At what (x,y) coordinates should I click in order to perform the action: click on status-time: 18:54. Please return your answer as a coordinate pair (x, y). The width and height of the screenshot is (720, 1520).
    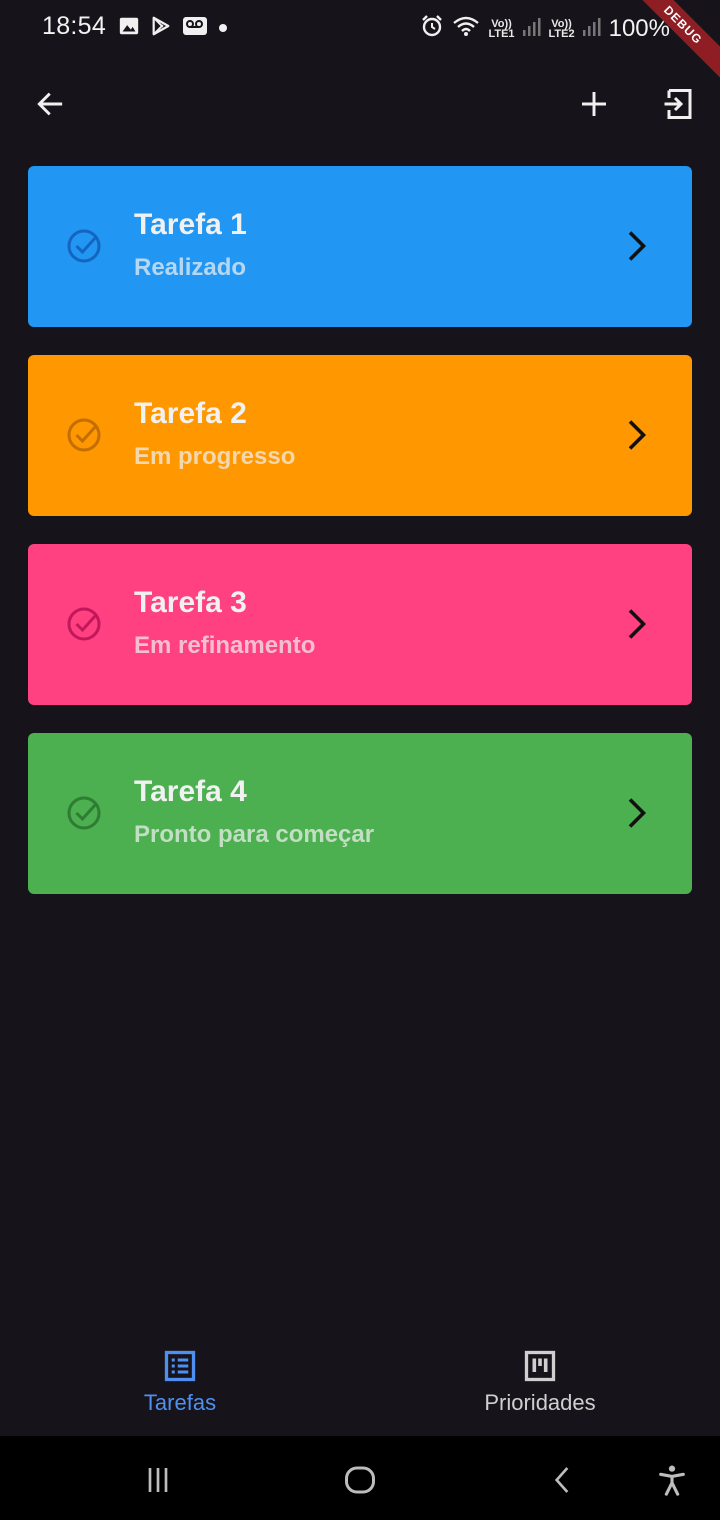
    Looking at the image, I should click on (74, 26).